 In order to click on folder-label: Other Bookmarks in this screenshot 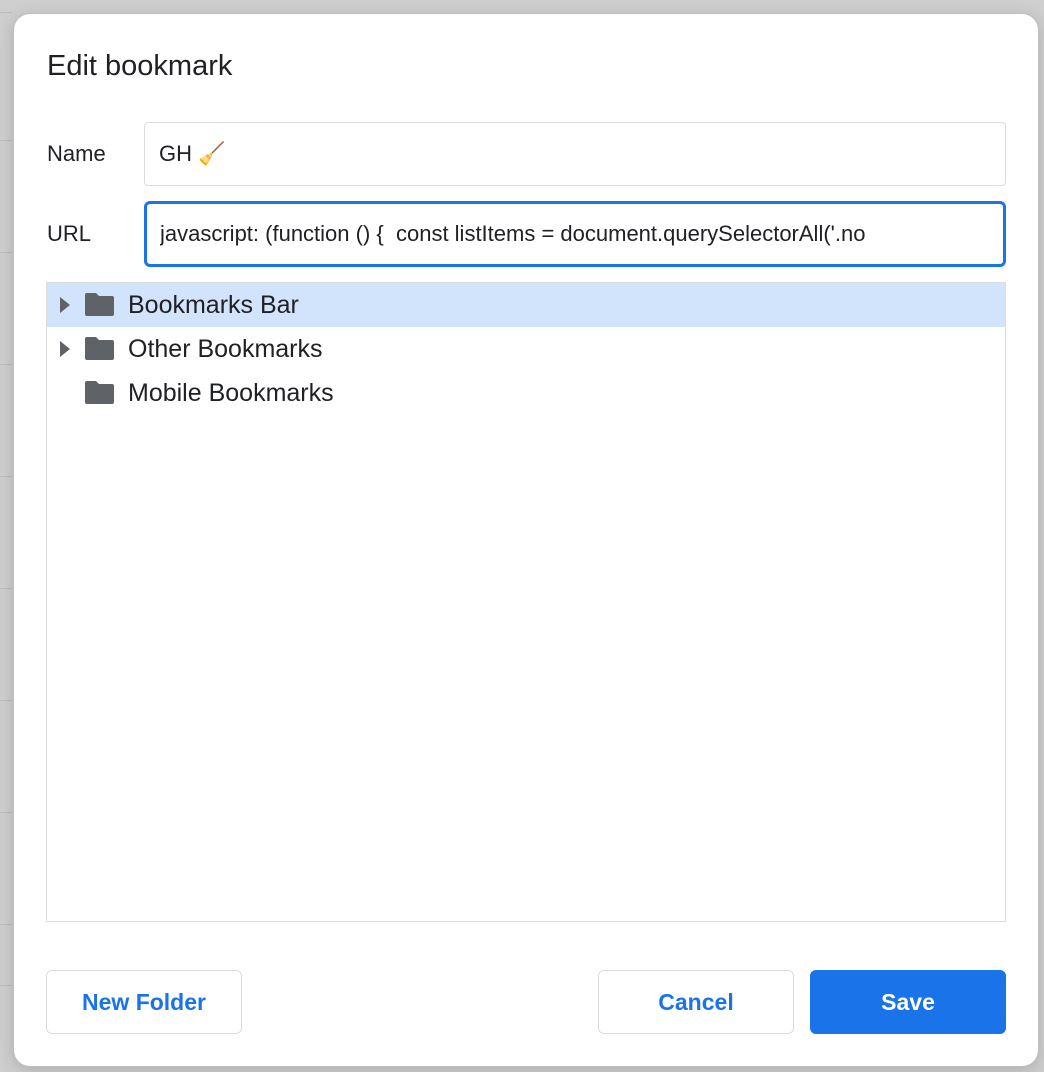, I will do `click(225, 349)`.